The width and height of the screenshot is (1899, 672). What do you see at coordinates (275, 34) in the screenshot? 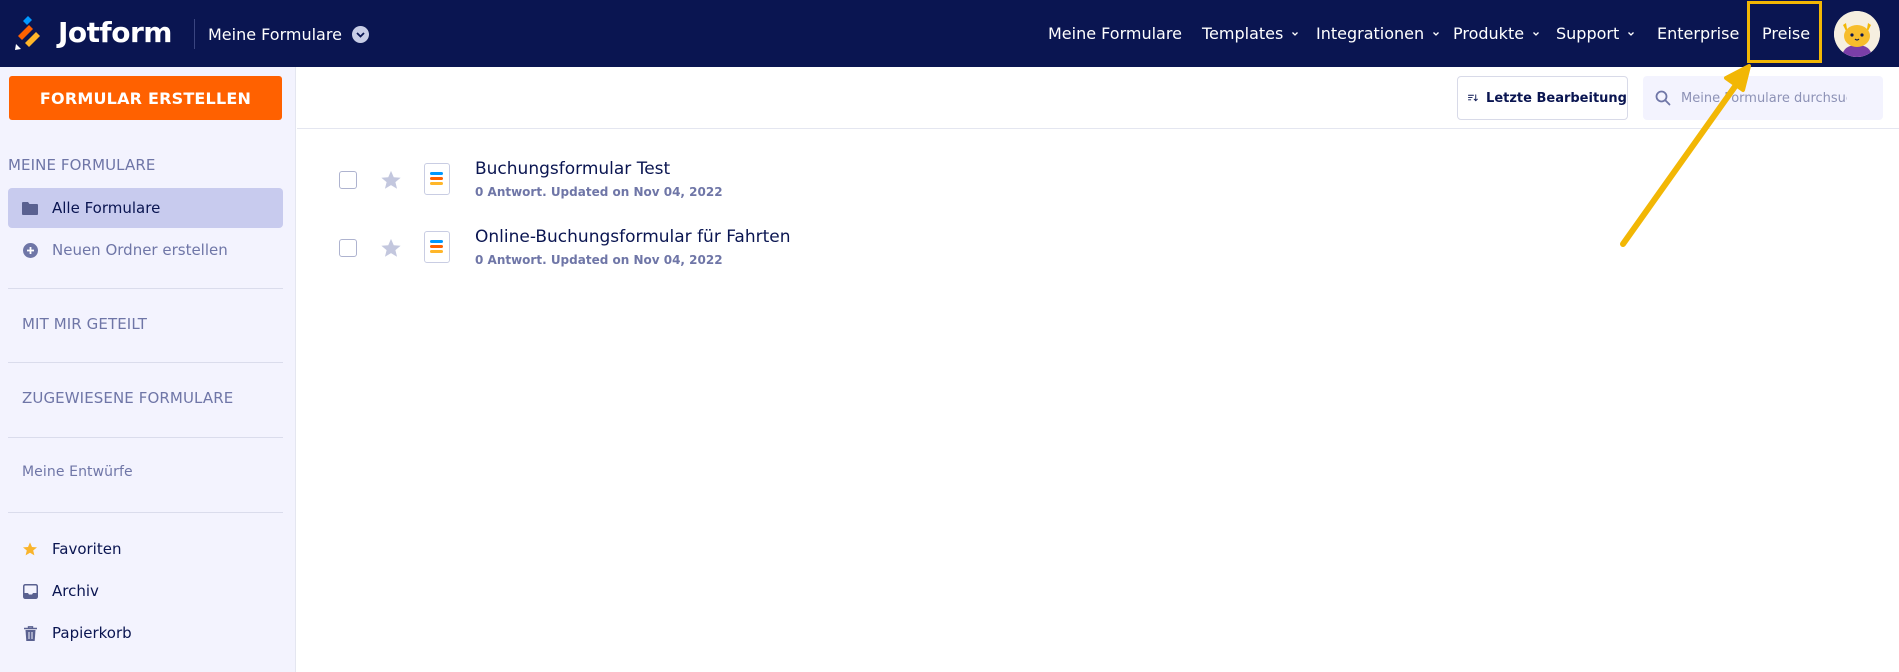
I see `my-forms-switcher-label: Meine Formulare` at bounding box center [275, 34].